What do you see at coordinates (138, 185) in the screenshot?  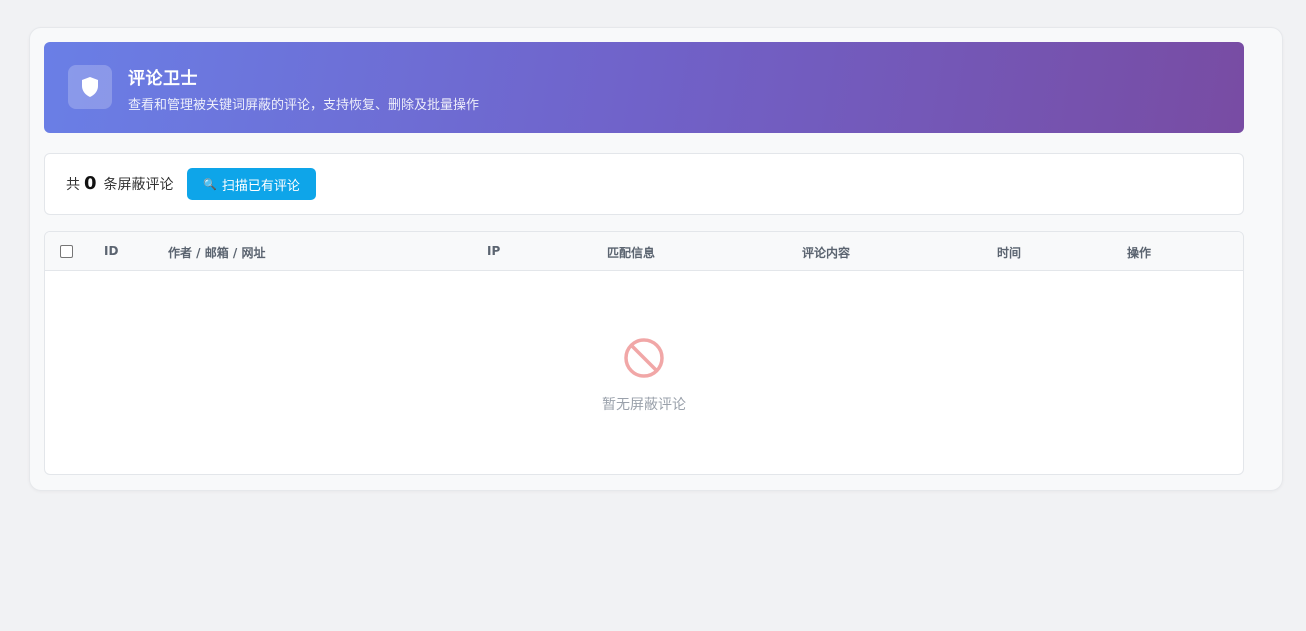 I see `count-suffix: 条屏蔽评论` at bounding box center [138, 185].